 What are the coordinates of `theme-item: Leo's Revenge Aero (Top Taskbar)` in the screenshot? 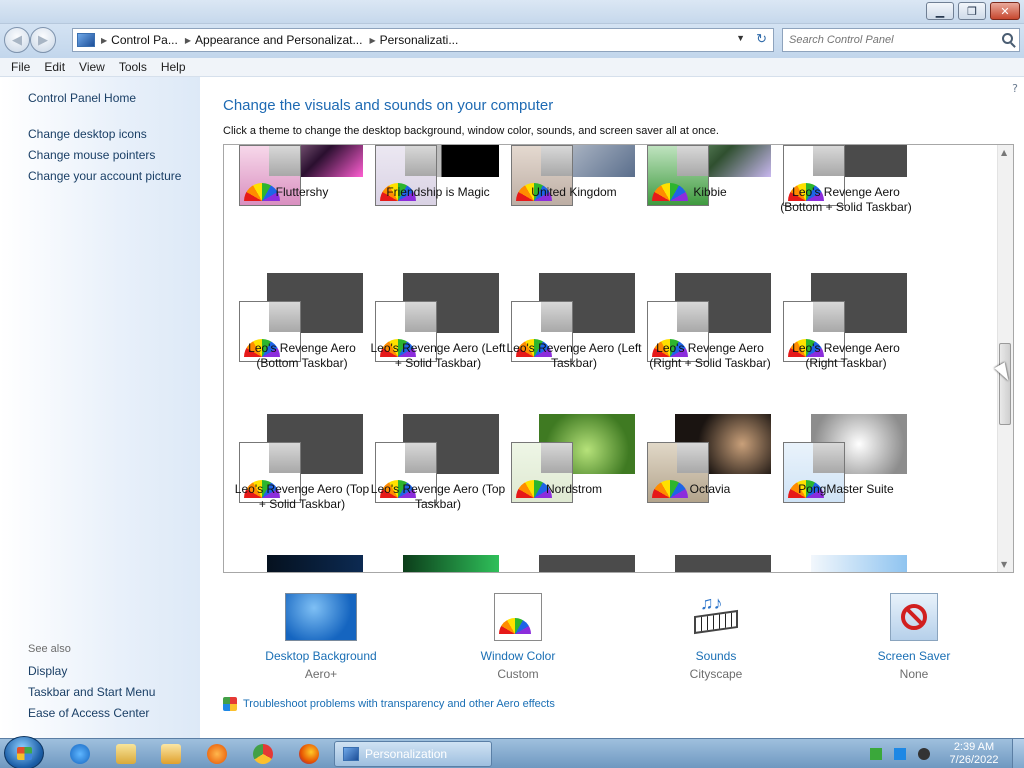 It's located at (441, 476).